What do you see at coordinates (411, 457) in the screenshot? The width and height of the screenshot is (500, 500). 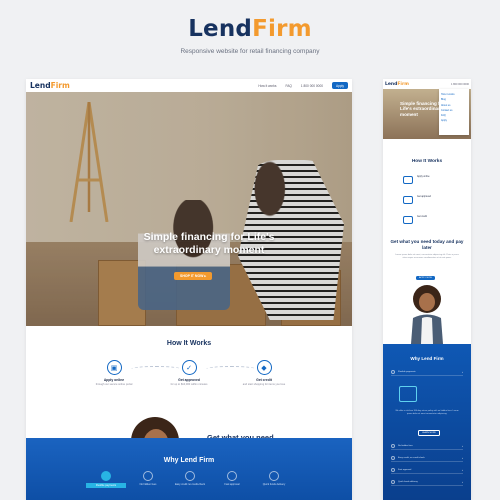 I see `accordion-label: Easy credit, no credit check` at bounding box center [411, 457].